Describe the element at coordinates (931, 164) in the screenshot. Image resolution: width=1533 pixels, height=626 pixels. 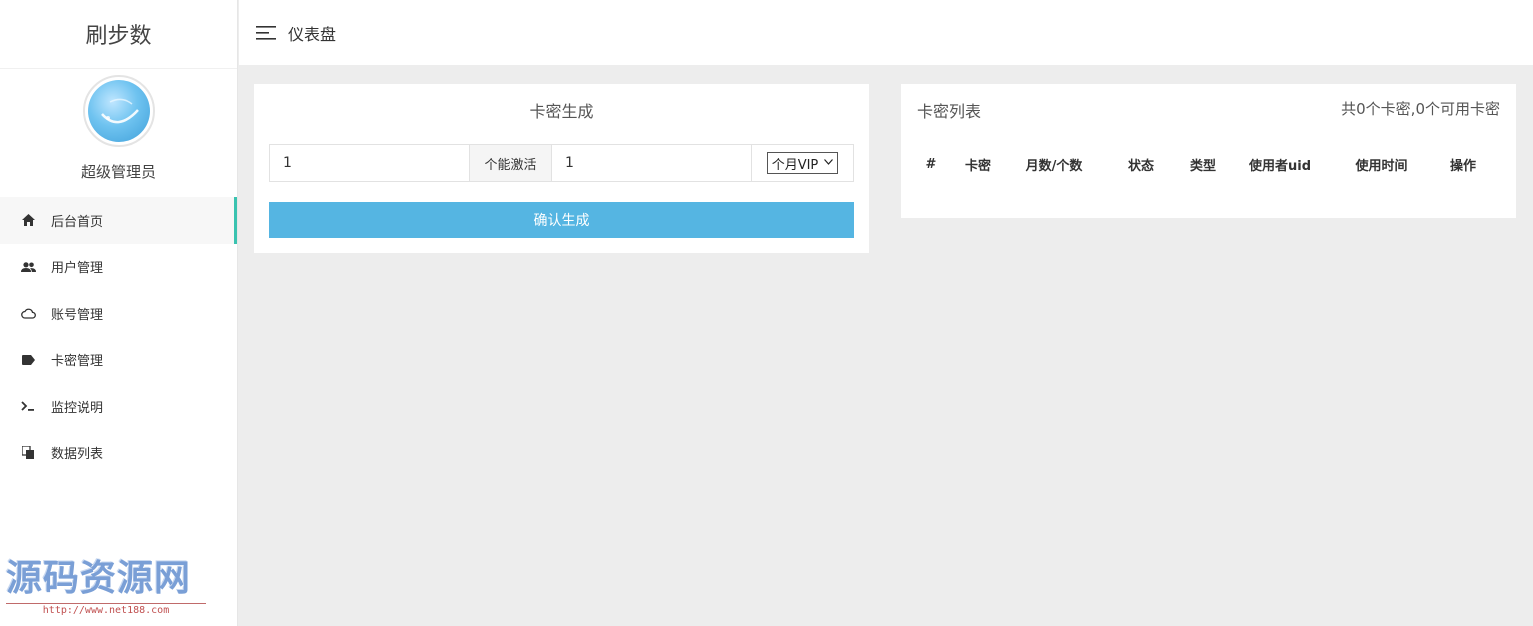
I see `column-header-index: #` at that location.